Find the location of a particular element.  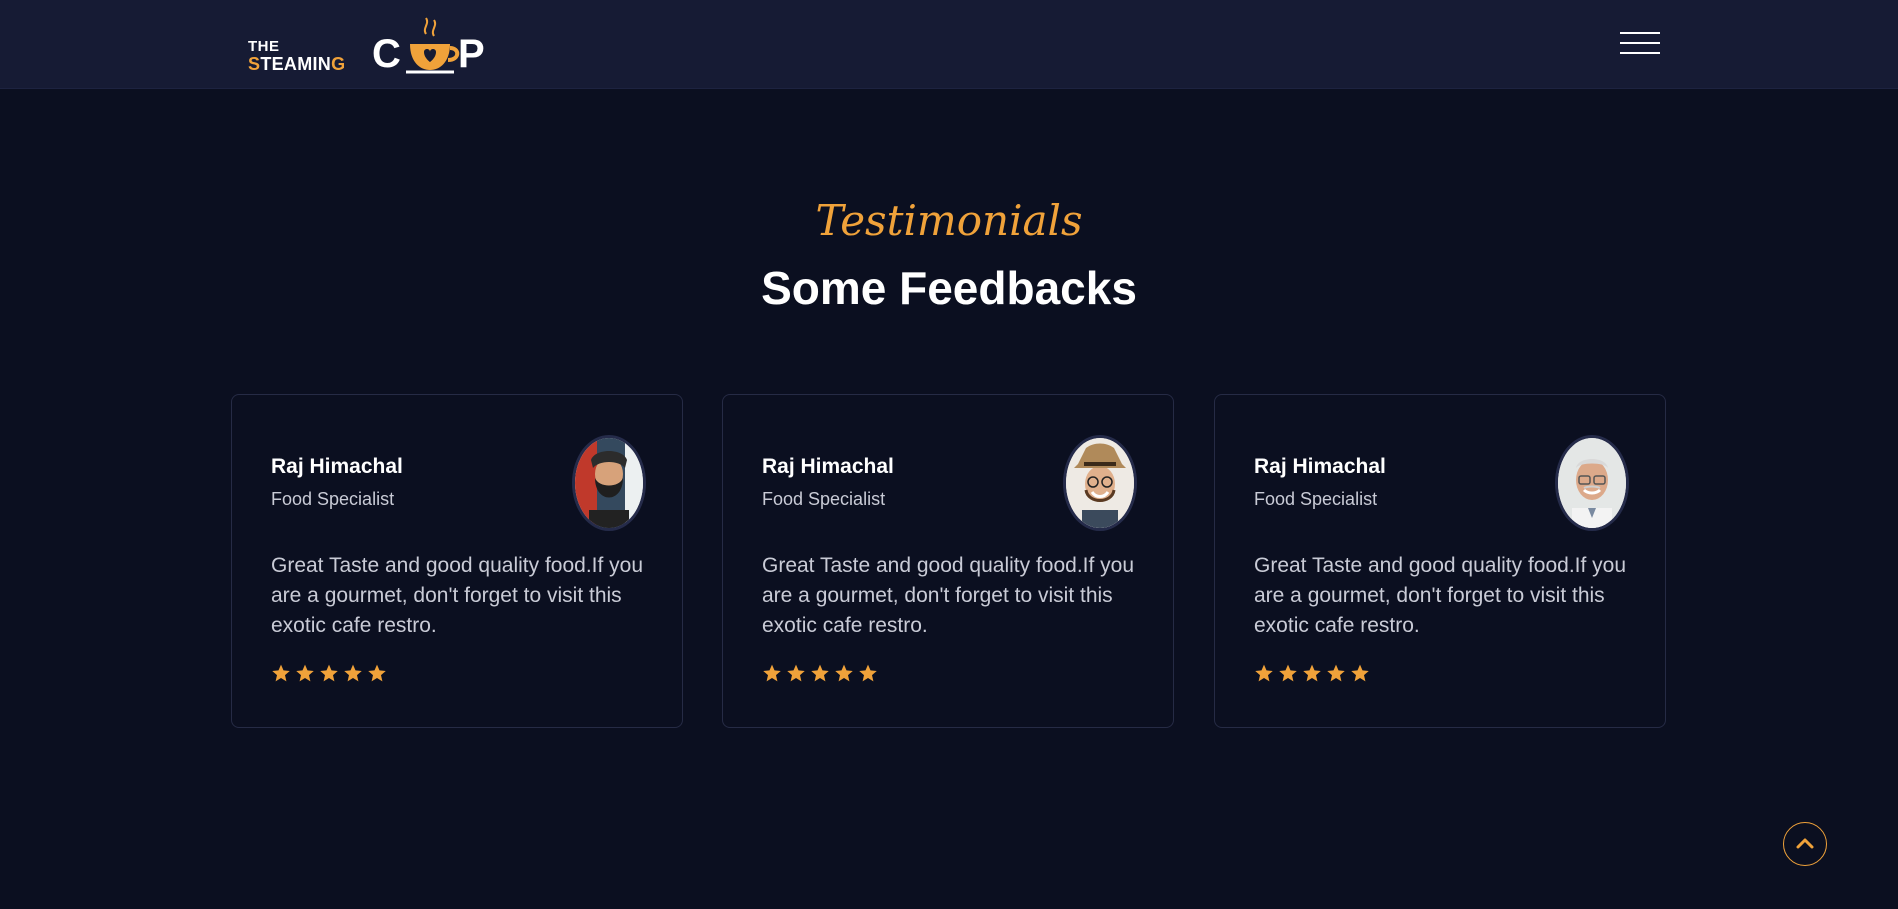

scroll-to-top-button is located at coordinates (1805, 844).